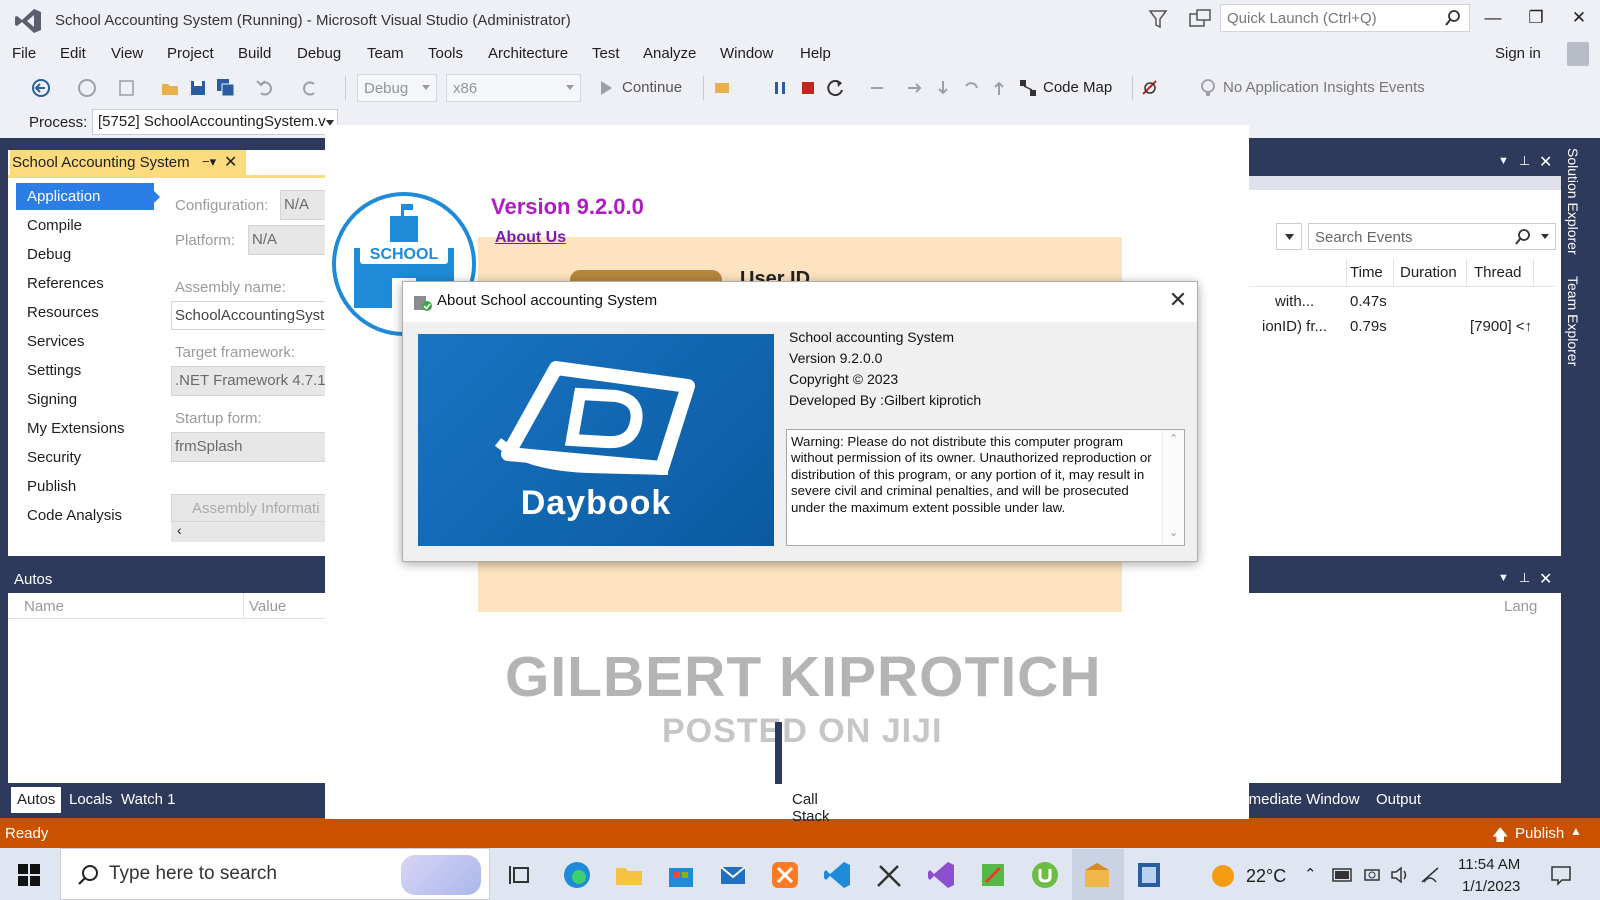  Describe the element at coordinates (1178, 300) in the screenshot. I see `close-dialog-button: ✕` at that location.